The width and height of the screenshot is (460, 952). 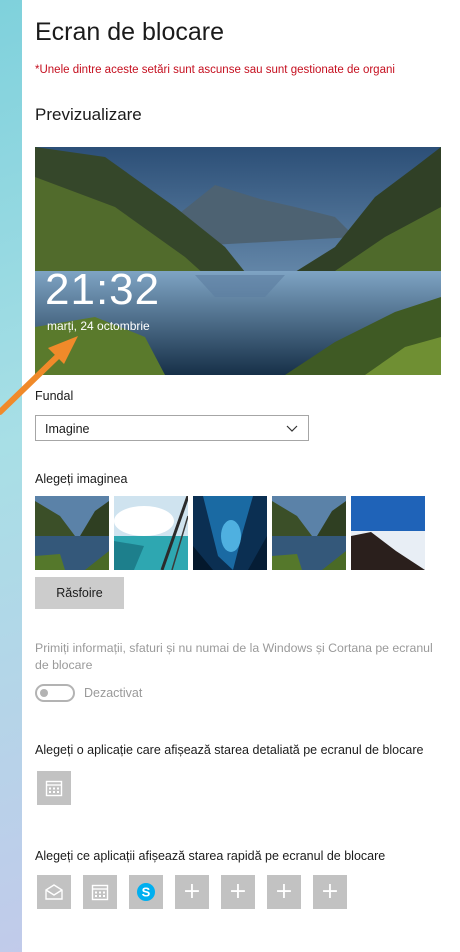 I want to click on chevron-down-icon, so click(x=292, y=428).